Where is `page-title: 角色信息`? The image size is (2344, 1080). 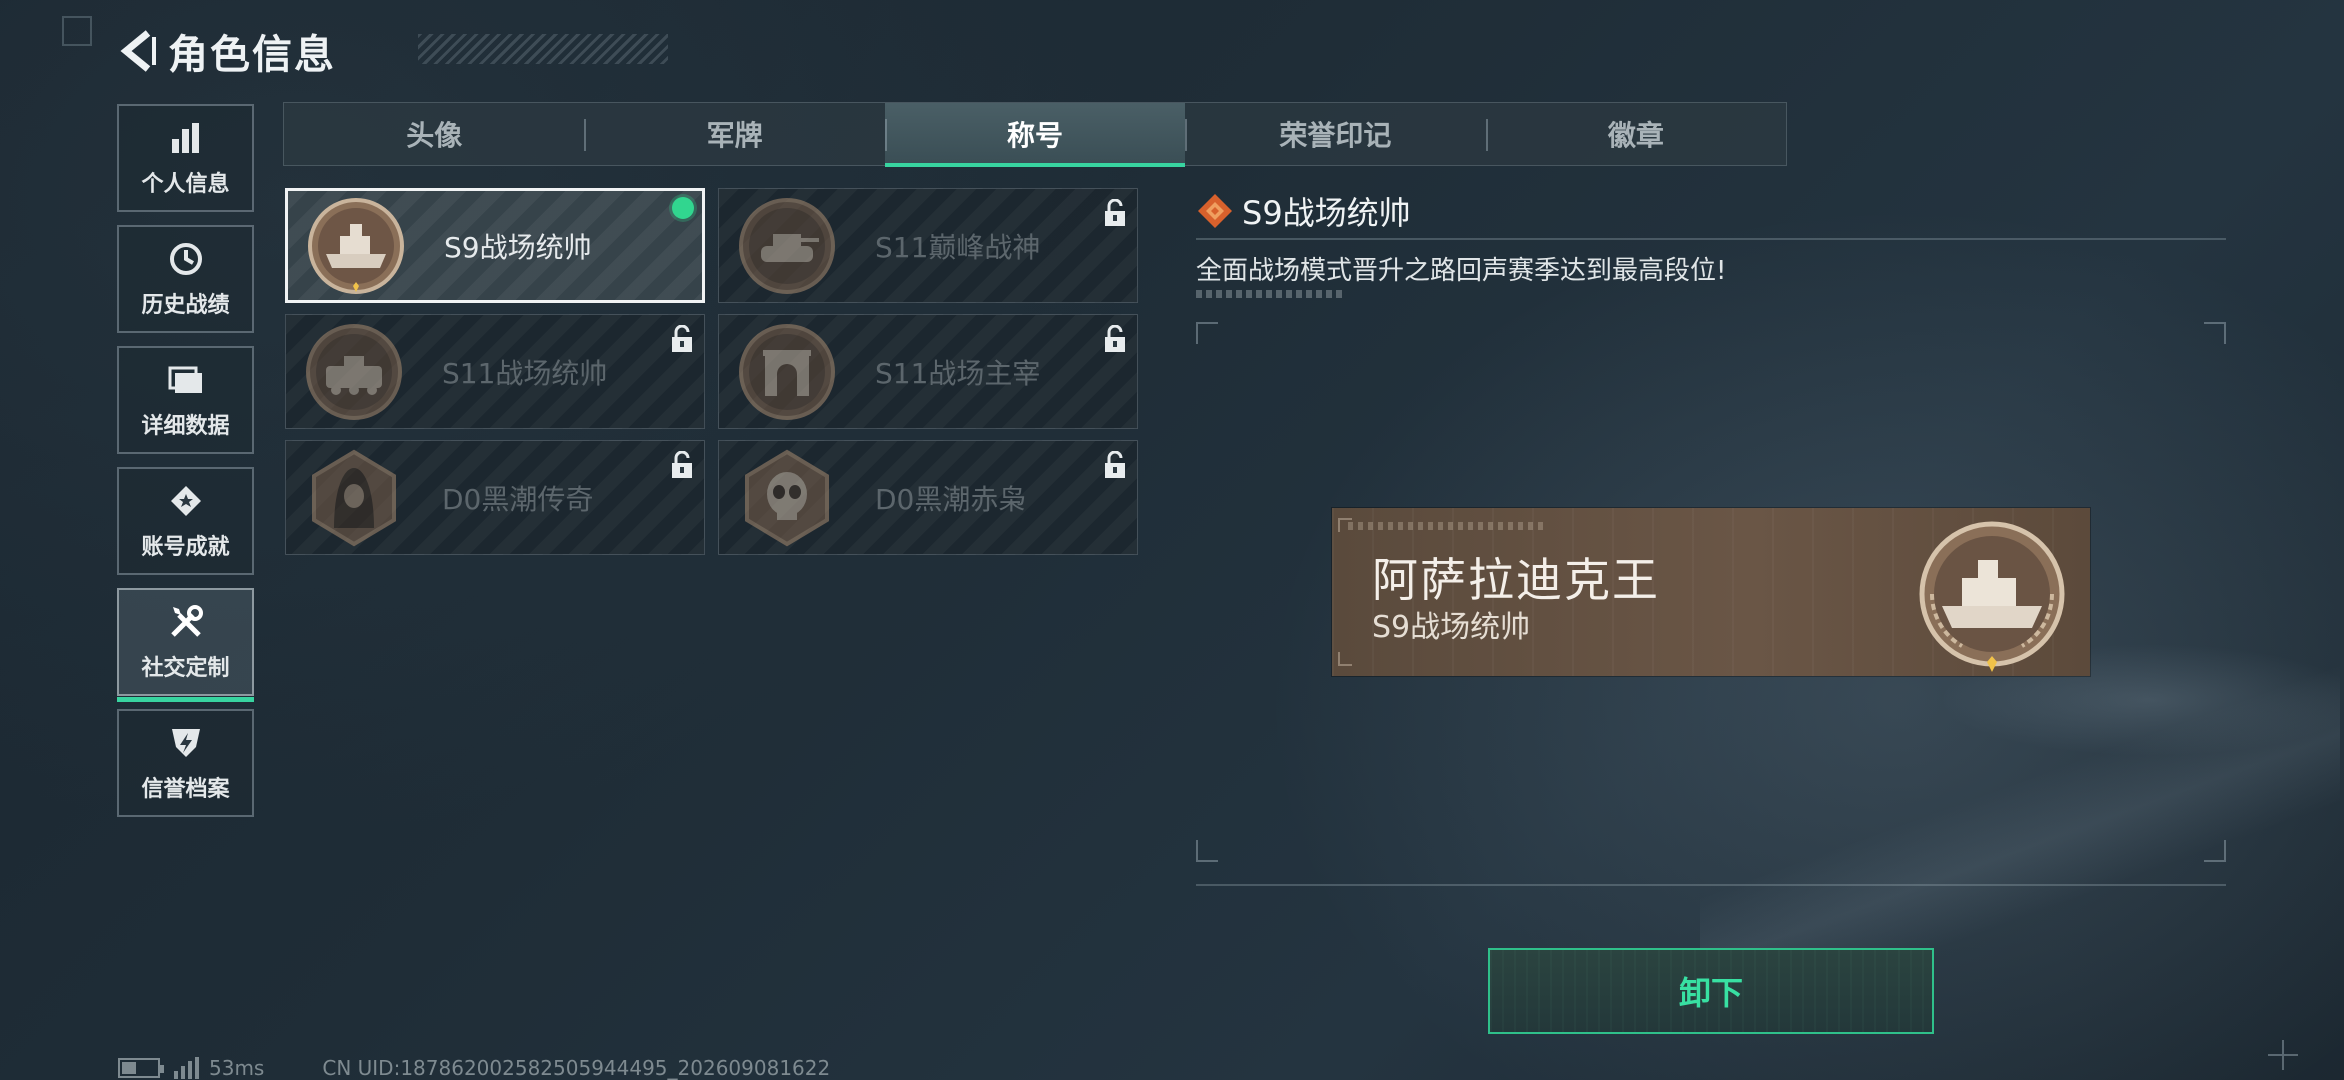 page-title: 角色信息 is located at coordinates (252, 55).